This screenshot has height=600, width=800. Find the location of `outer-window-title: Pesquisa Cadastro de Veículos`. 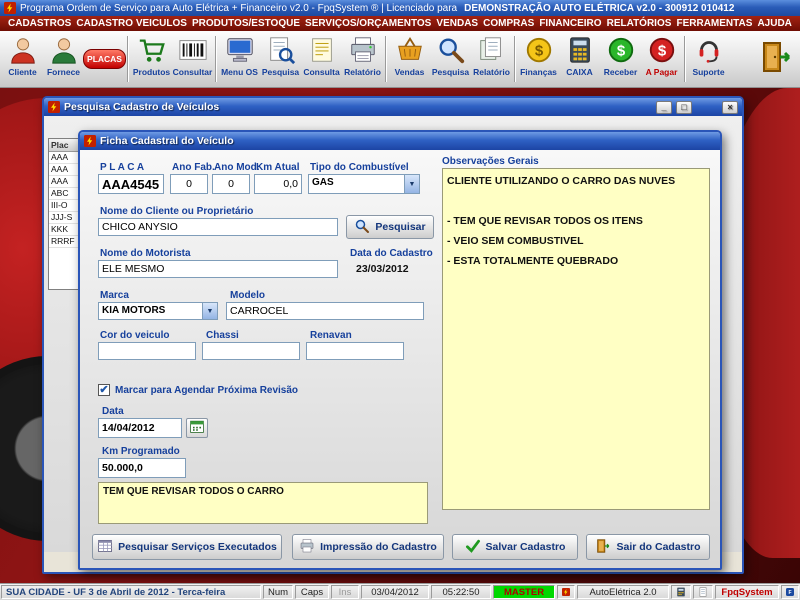

outer-window-title: Pesquisa Cadastro de Veículos is located at coordinates (142, 107).